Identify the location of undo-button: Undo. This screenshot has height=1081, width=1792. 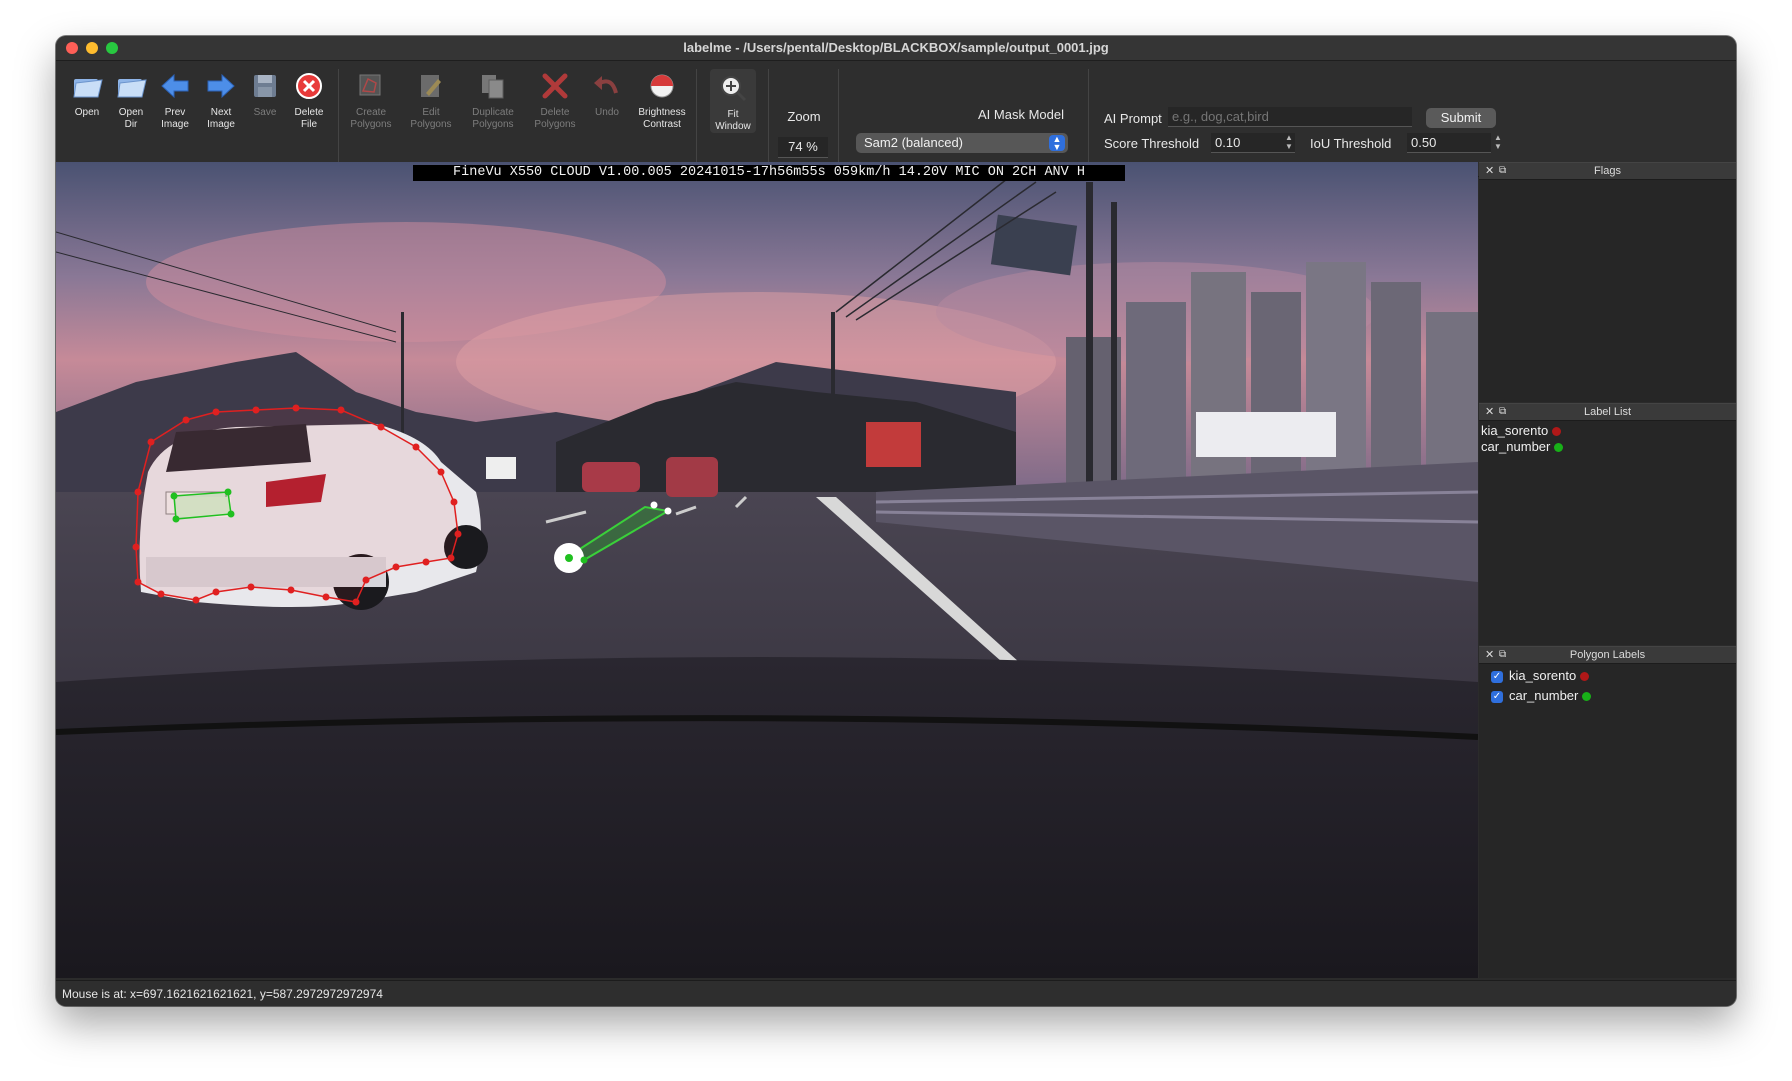
(607, 94).